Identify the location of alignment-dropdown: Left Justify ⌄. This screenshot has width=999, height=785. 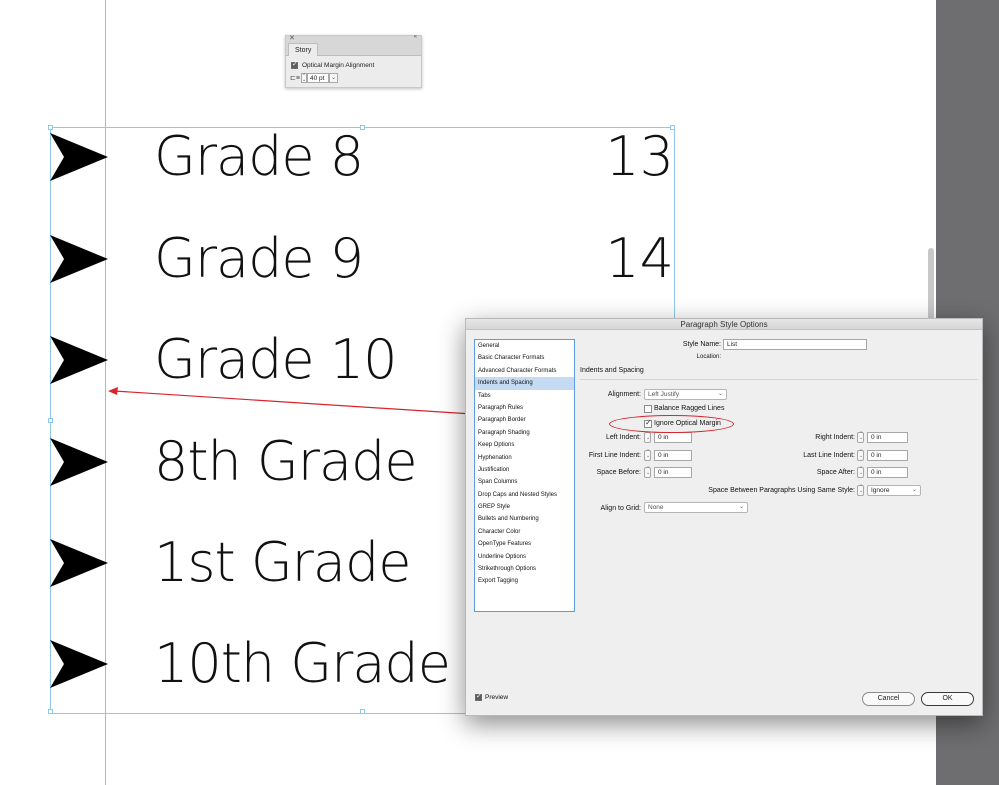
(685, 394).